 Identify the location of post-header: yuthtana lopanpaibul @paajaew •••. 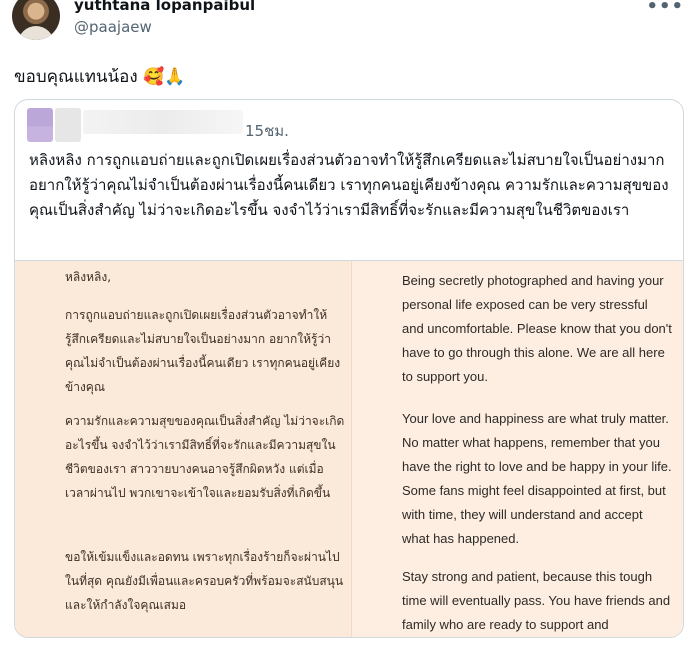
(350, 22).